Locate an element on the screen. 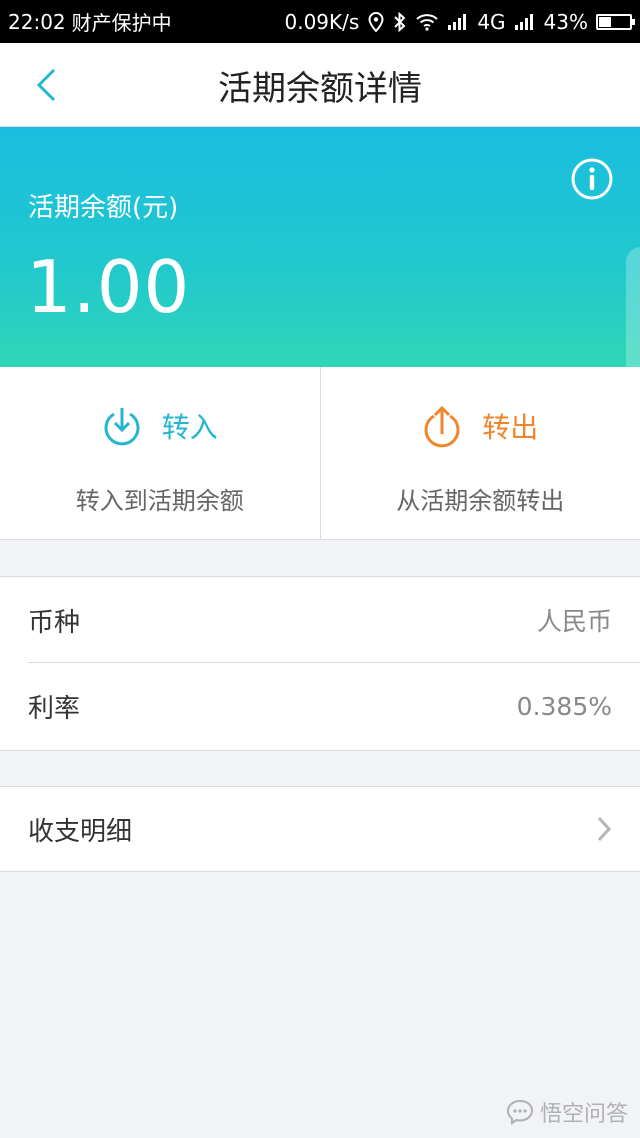 The height and width of the screenshot is (1138, 640). transaction-details-label: 收支明细 is located at coordinates (80, 831).